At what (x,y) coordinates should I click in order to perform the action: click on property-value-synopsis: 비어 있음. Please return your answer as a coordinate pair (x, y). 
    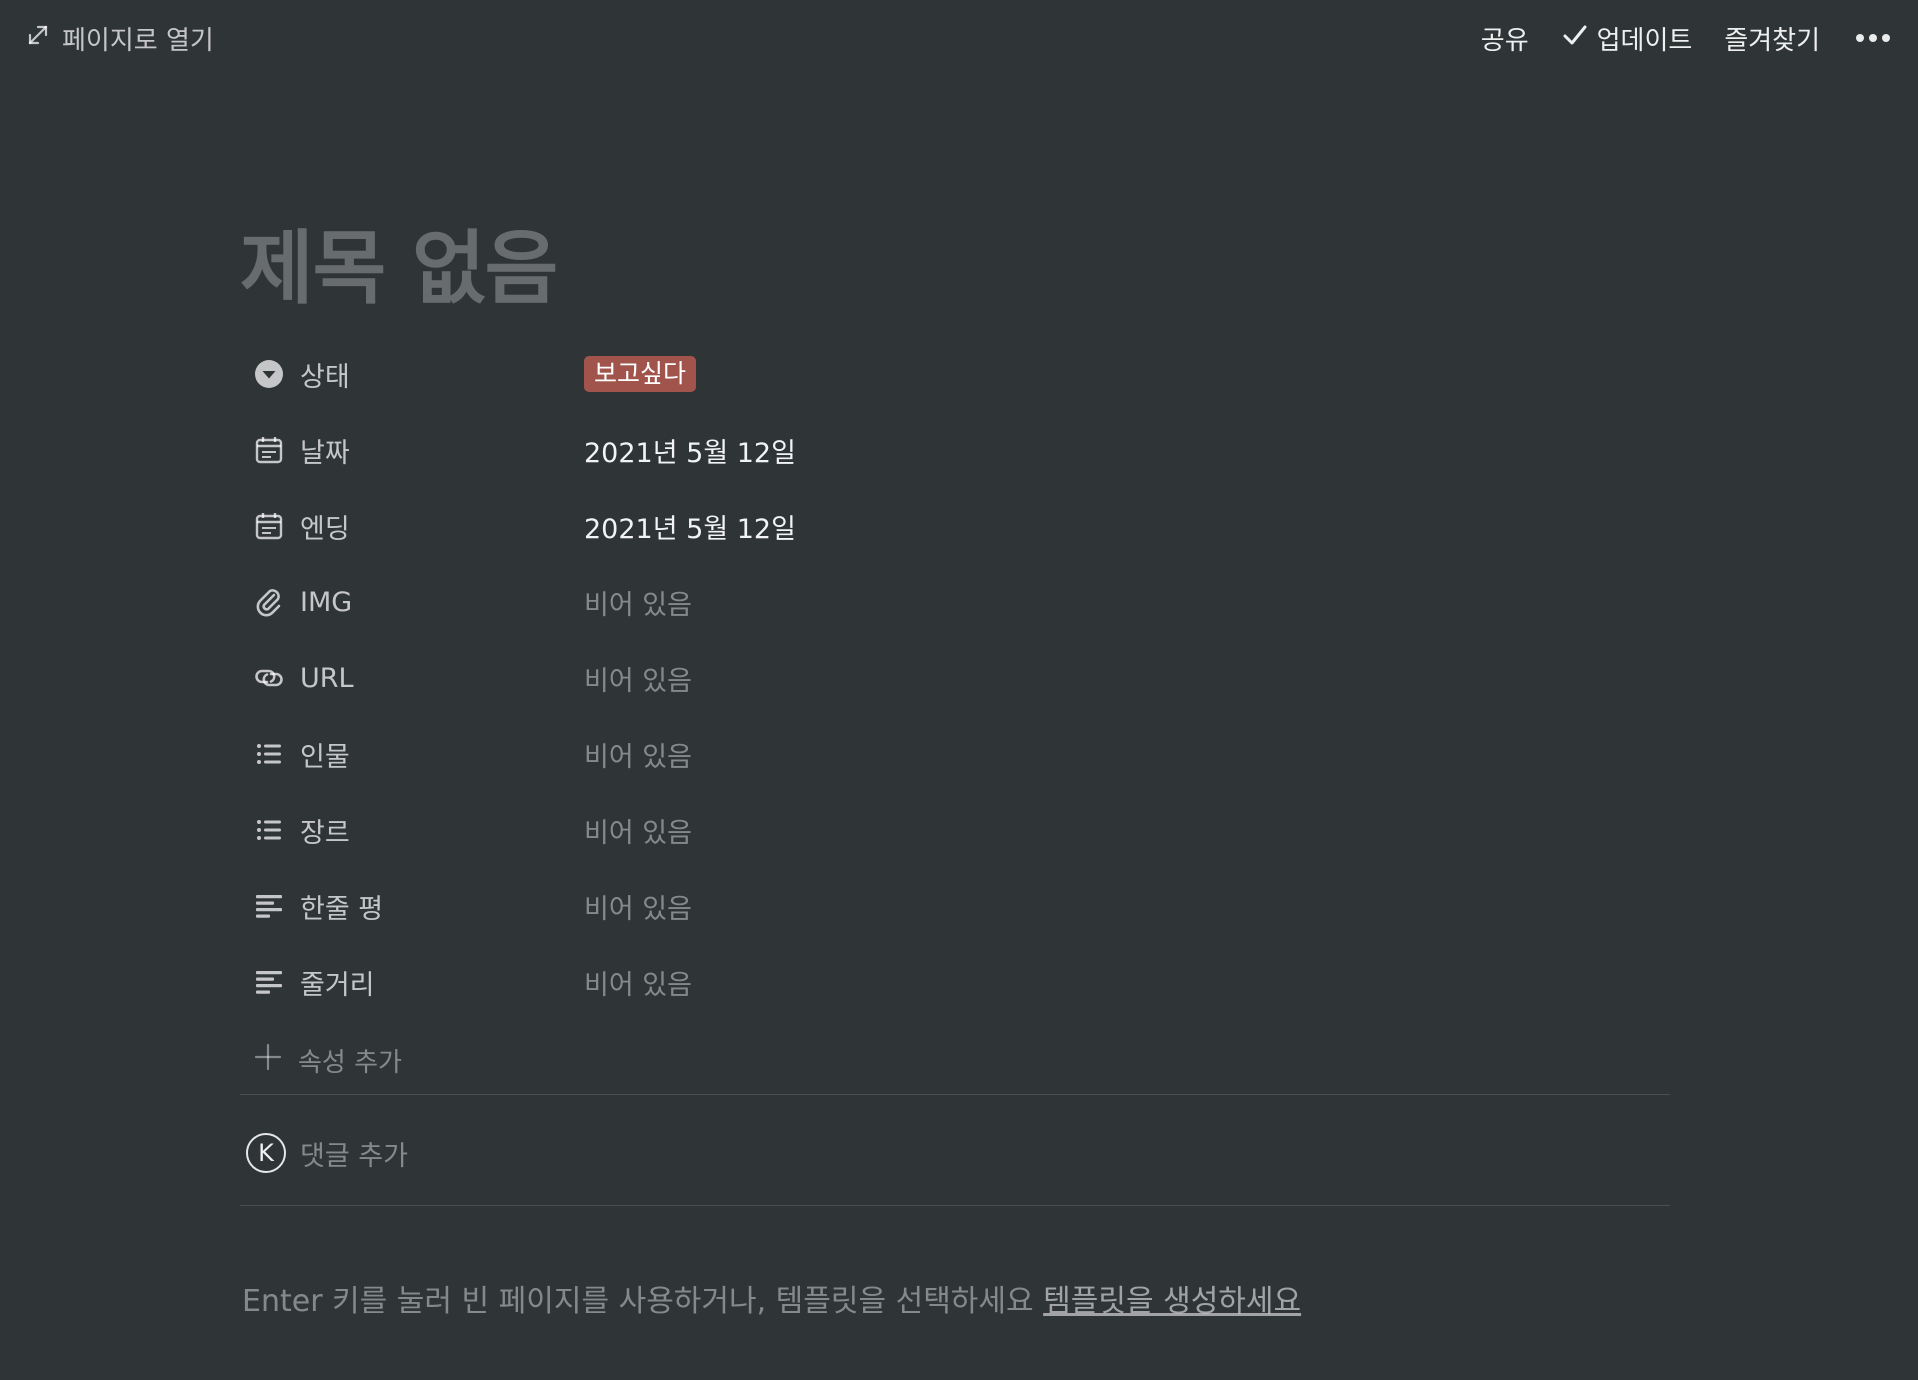
    Looking at the image, I should click on (638, 982).